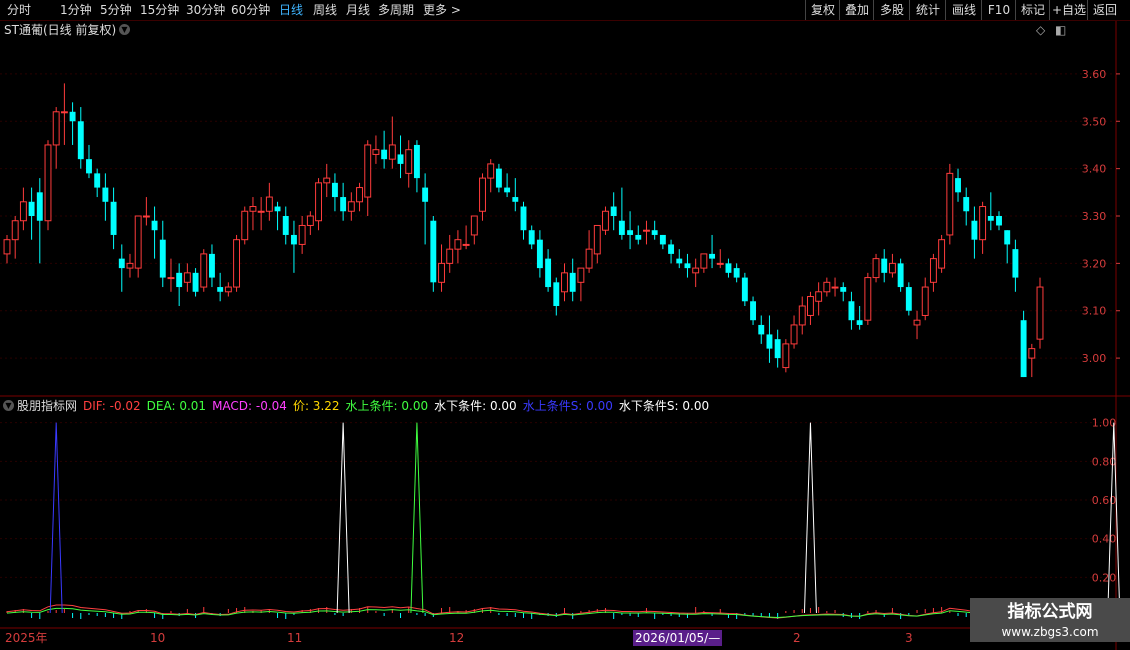  I want to click on price-tick-label: 3.30, so click(1094, 216).